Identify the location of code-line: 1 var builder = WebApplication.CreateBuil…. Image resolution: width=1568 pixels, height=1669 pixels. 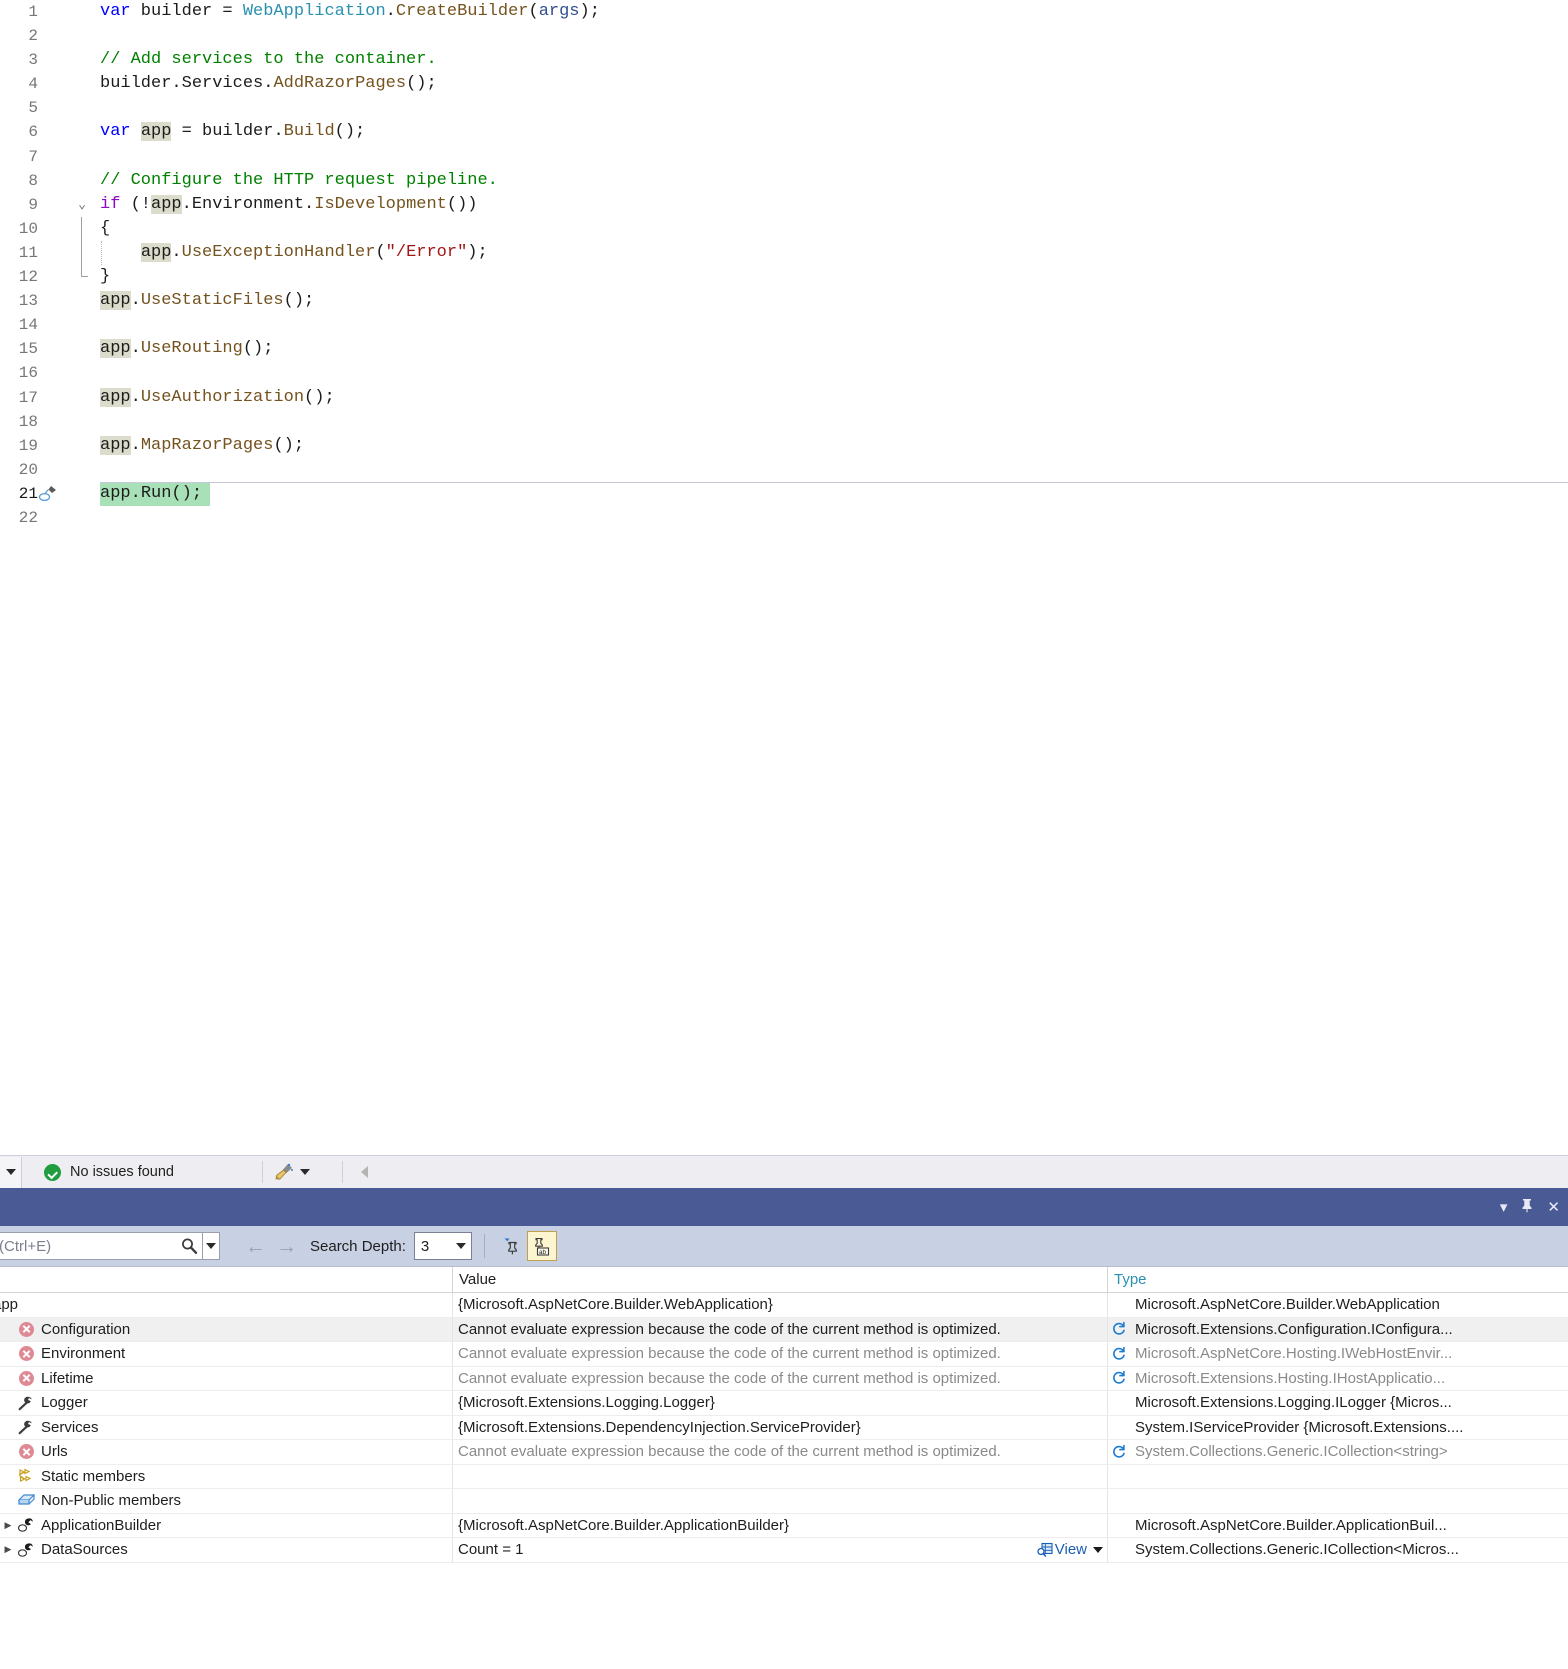
(784, 12).